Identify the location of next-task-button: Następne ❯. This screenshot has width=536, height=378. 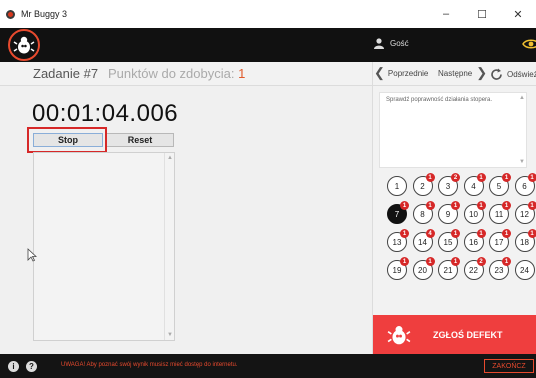
(463, 72).